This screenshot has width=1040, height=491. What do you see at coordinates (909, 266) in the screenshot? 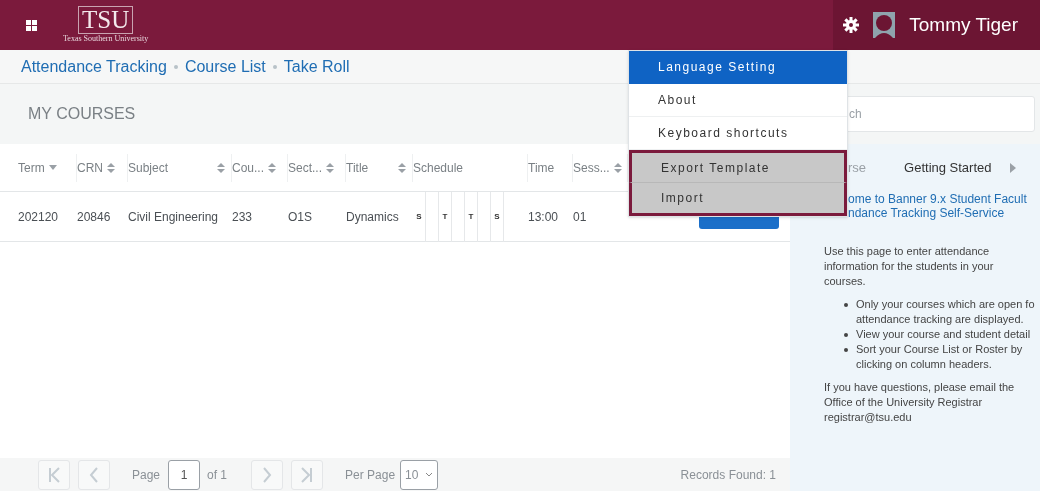
I see `intro-text: Use this page to enter attendance information for the students in your courses.` at bounding box center [909, 266].